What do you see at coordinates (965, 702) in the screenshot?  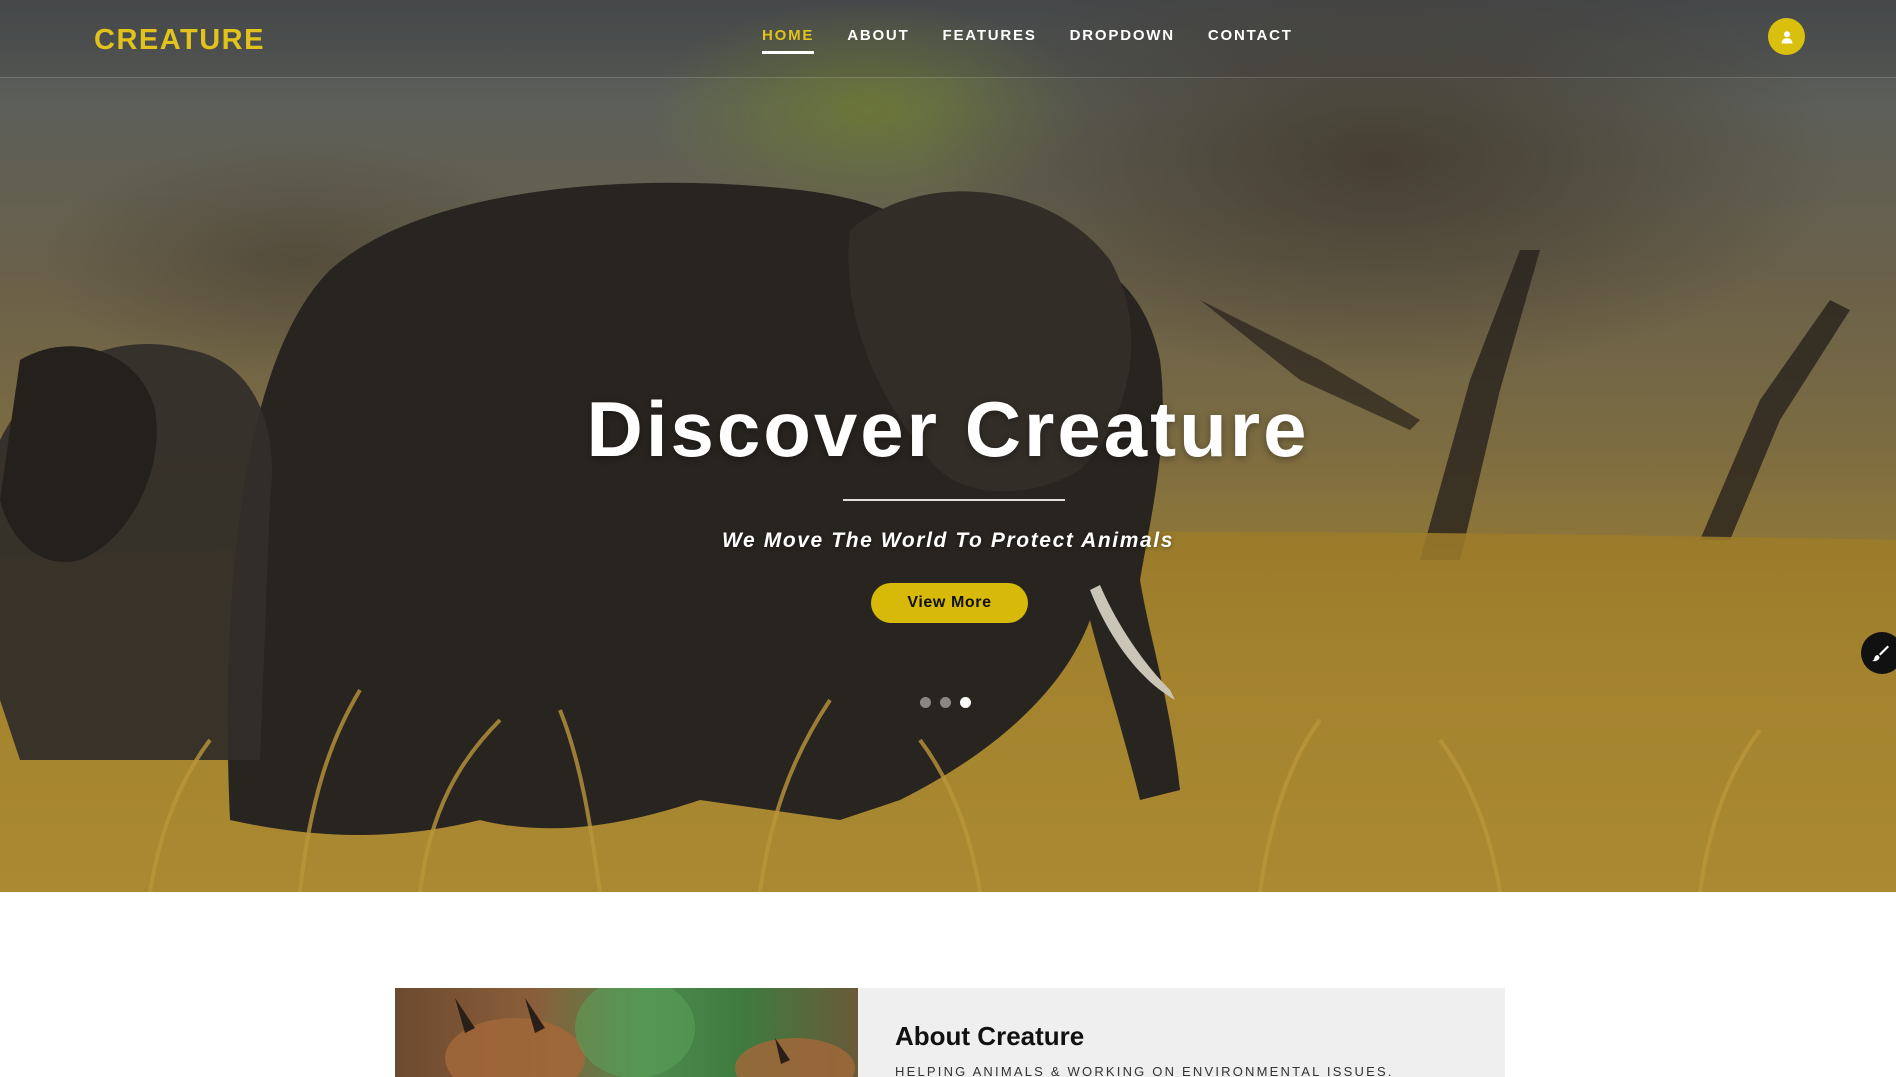 I see `slider-dot-active` at bounding box center [965, 702].